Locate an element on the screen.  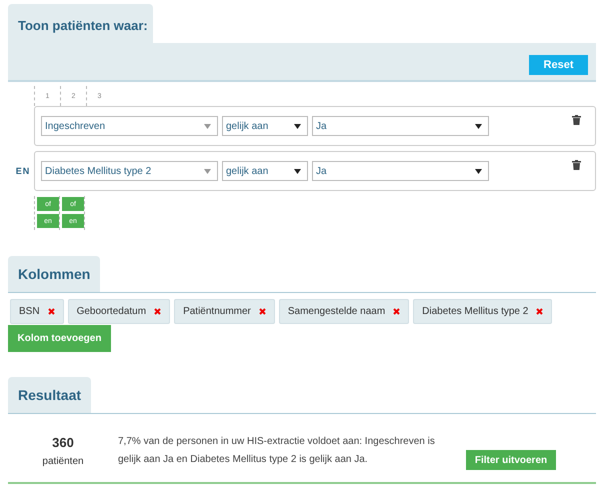
add-column-button: Kolom toevoegen is located at coordinates (59, 338).